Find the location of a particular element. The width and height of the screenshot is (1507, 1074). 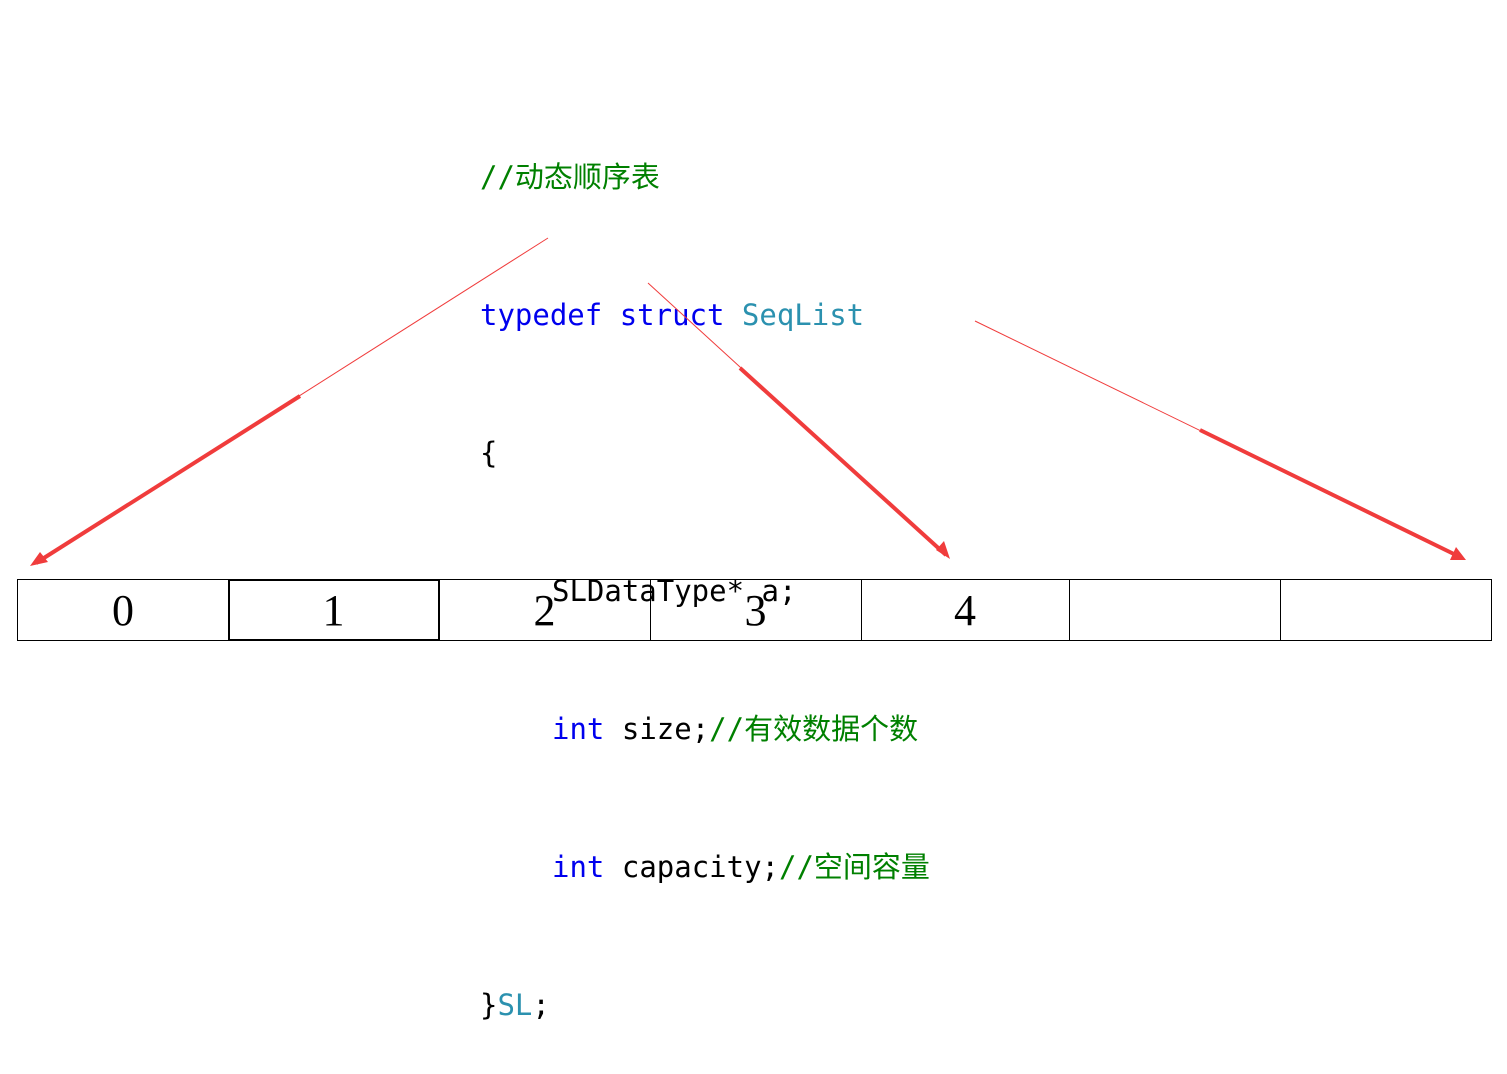

arrow-capacity-to-end is located at coordinates (1220, 440).